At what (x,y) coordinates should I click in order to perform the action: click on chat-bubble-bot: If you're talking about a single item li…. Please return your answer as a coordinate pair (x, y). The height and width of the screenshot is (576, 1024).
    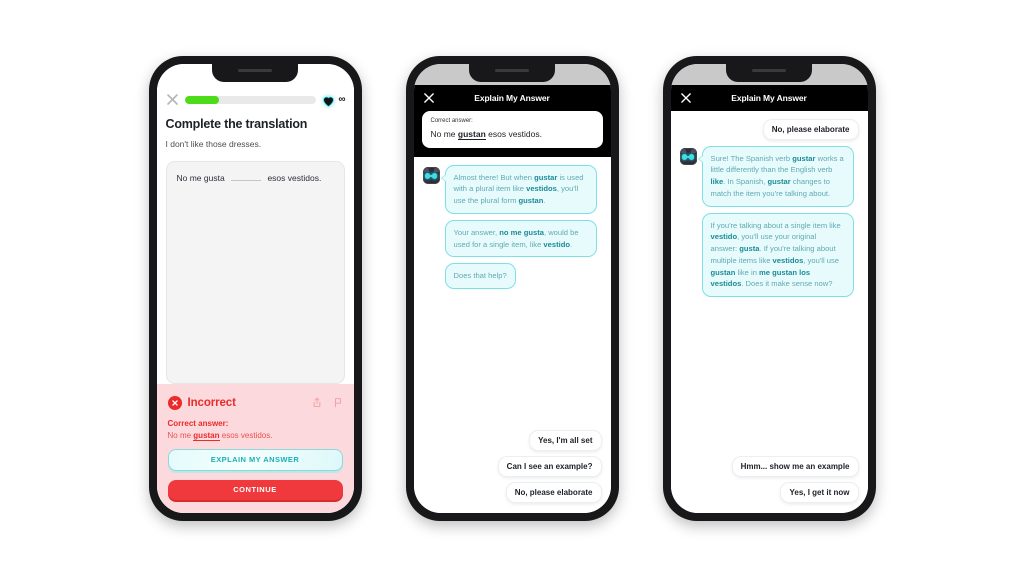
    Looking at the image, I should click on (777, 255).